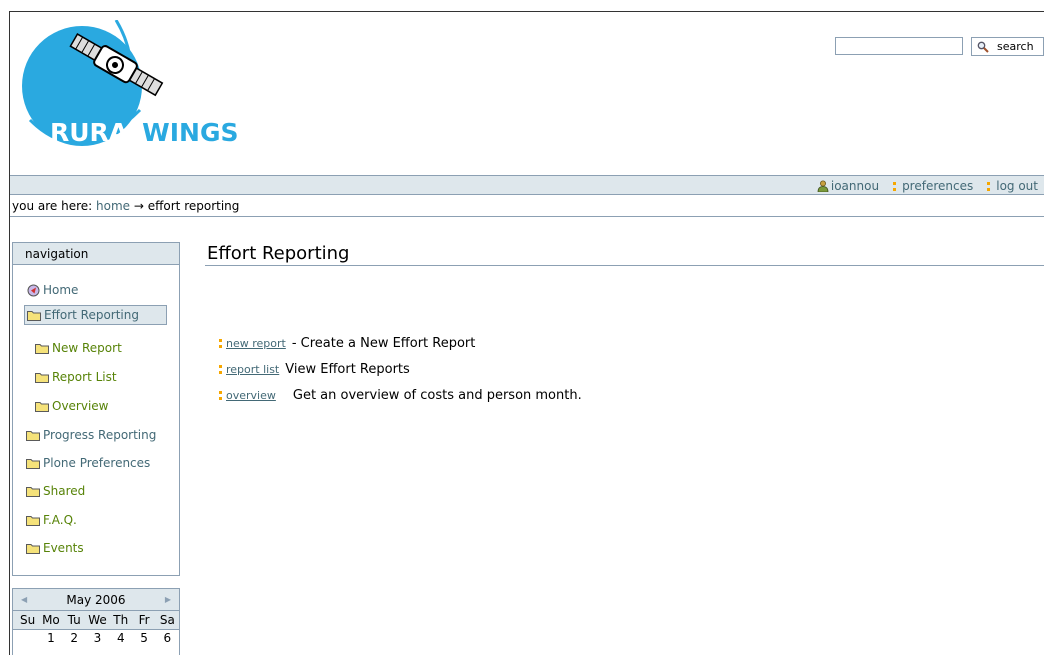 The height and width of the screenshot is (655, 1044). What do you see at coordinates (383, 343) in the screenshot?
I see `link-description: - Create a New Effort Report` at bounding box center [383, 343].